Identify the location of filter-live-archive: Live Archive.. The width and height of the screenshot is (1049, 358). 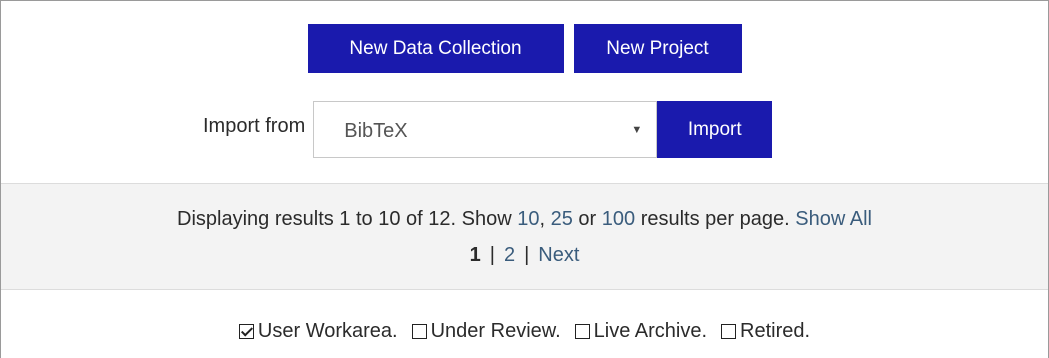
(641, 331).